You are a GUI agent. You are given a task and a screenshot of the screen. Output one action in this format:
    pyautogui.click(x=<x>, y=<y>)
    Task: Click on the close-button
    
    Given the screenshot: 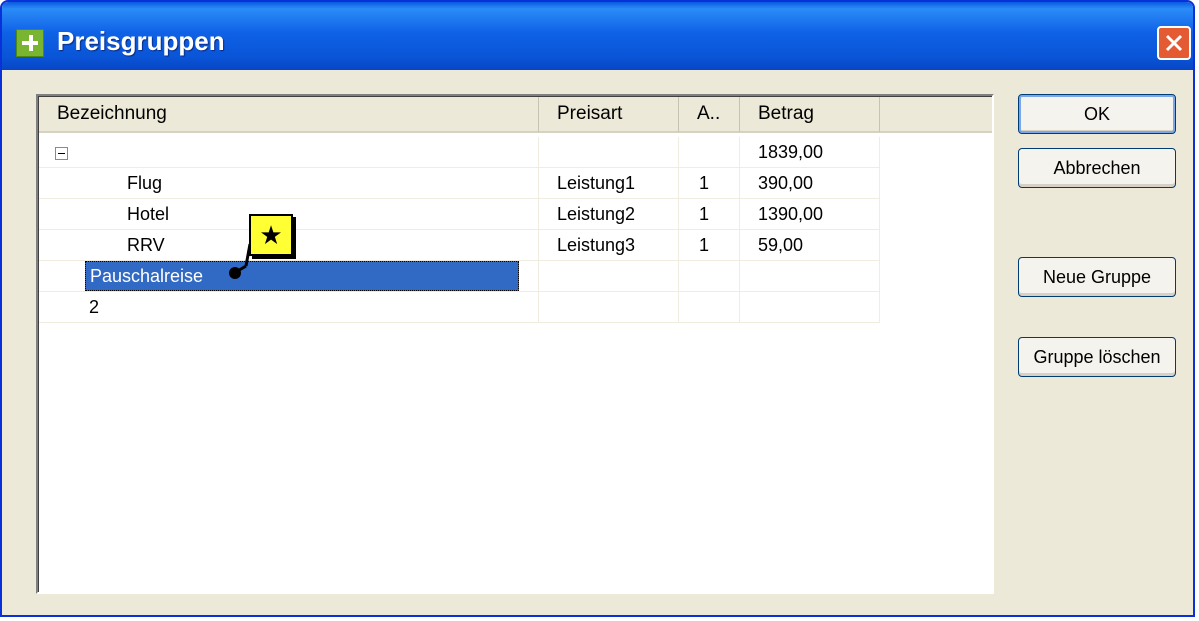 What is the action you would take?
    pyautogui.click(x=1174, y=43)
    